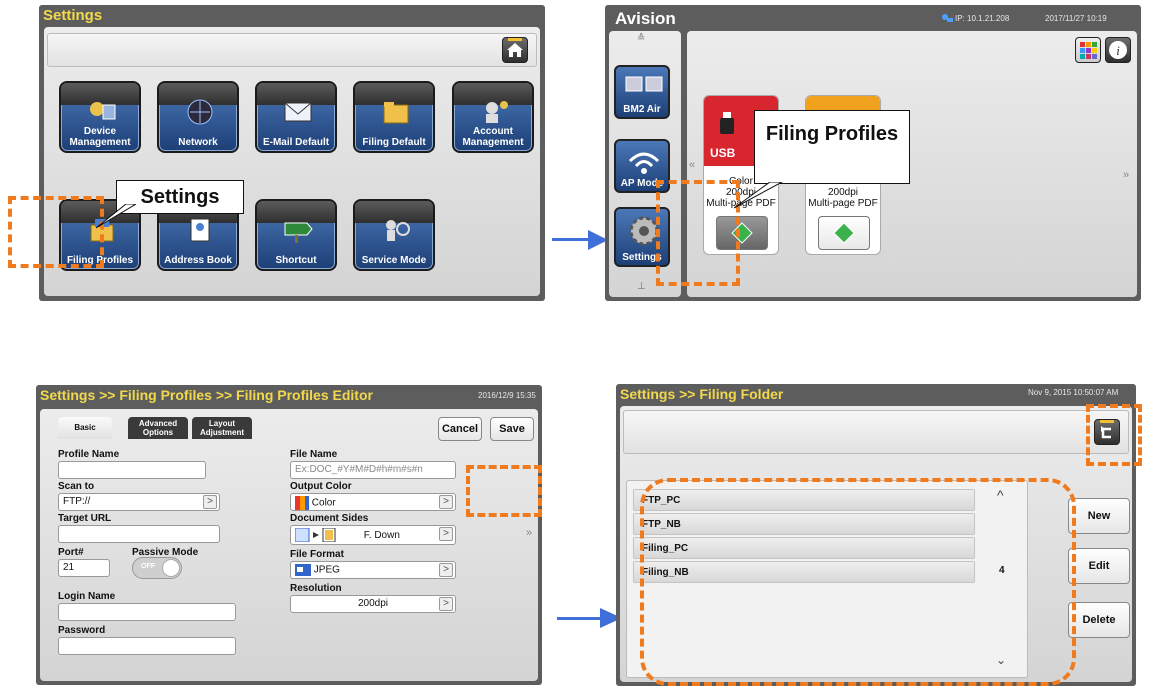  Describe the element at coordinates (373, 502) in the screenshot. I see `output-color-select: Color >` at that location.